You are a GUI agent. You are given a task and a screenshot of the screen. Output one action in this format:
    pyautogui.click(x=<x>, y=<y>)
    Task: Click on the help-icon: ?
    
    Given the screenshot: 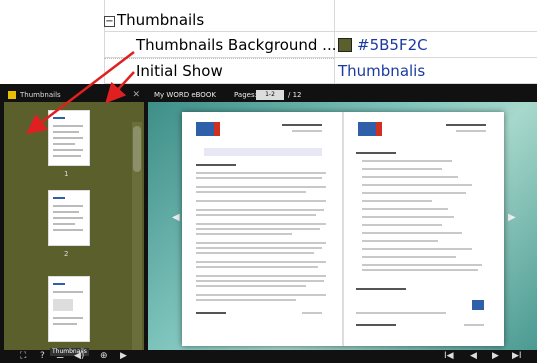 What is the action you would take?
    pyautogui.click(x=42, y=356)
    